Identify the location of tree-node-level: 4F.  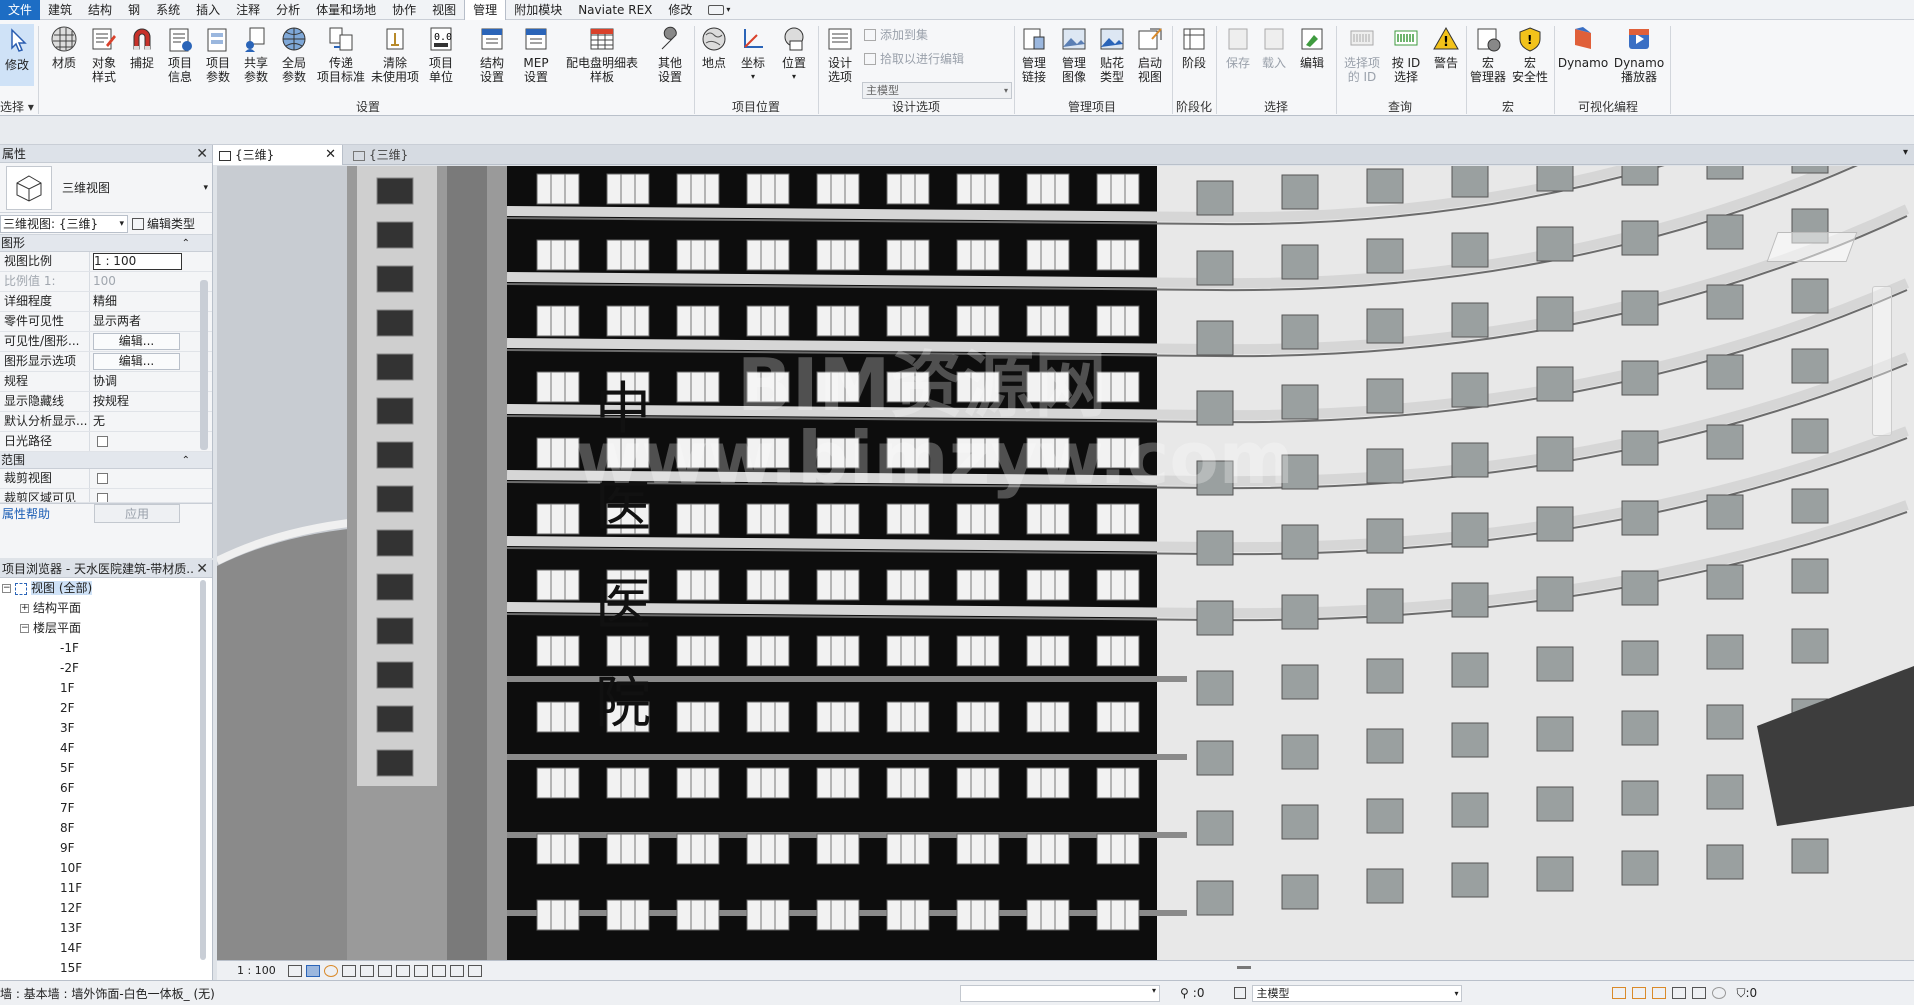
(106, 748).